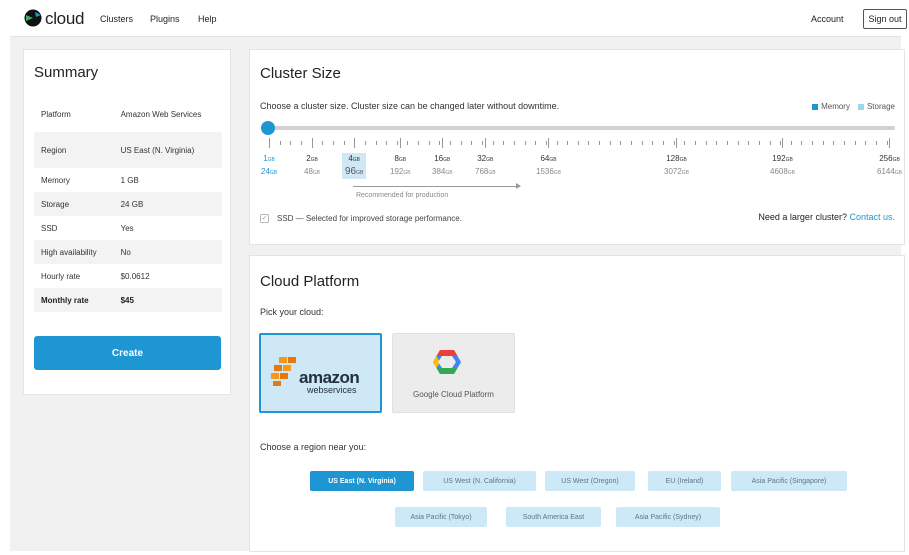  I want to click on size-option-128gb: 128GB 3072GB, so click(676, 166).